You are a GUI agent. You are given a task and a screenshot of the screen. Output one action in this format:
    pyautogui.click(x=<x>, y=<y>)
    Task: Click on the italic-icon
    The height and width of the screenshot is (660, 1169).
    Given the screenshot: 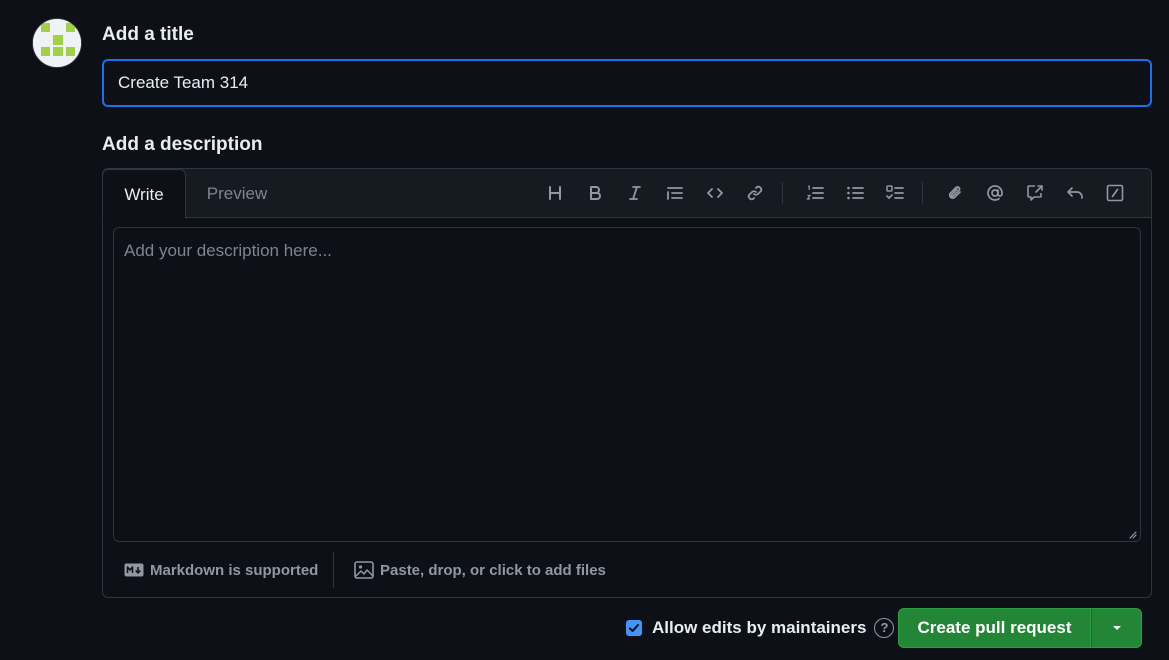 What is the action you would take?
    pyautogui.click(x=635, y=193)
    